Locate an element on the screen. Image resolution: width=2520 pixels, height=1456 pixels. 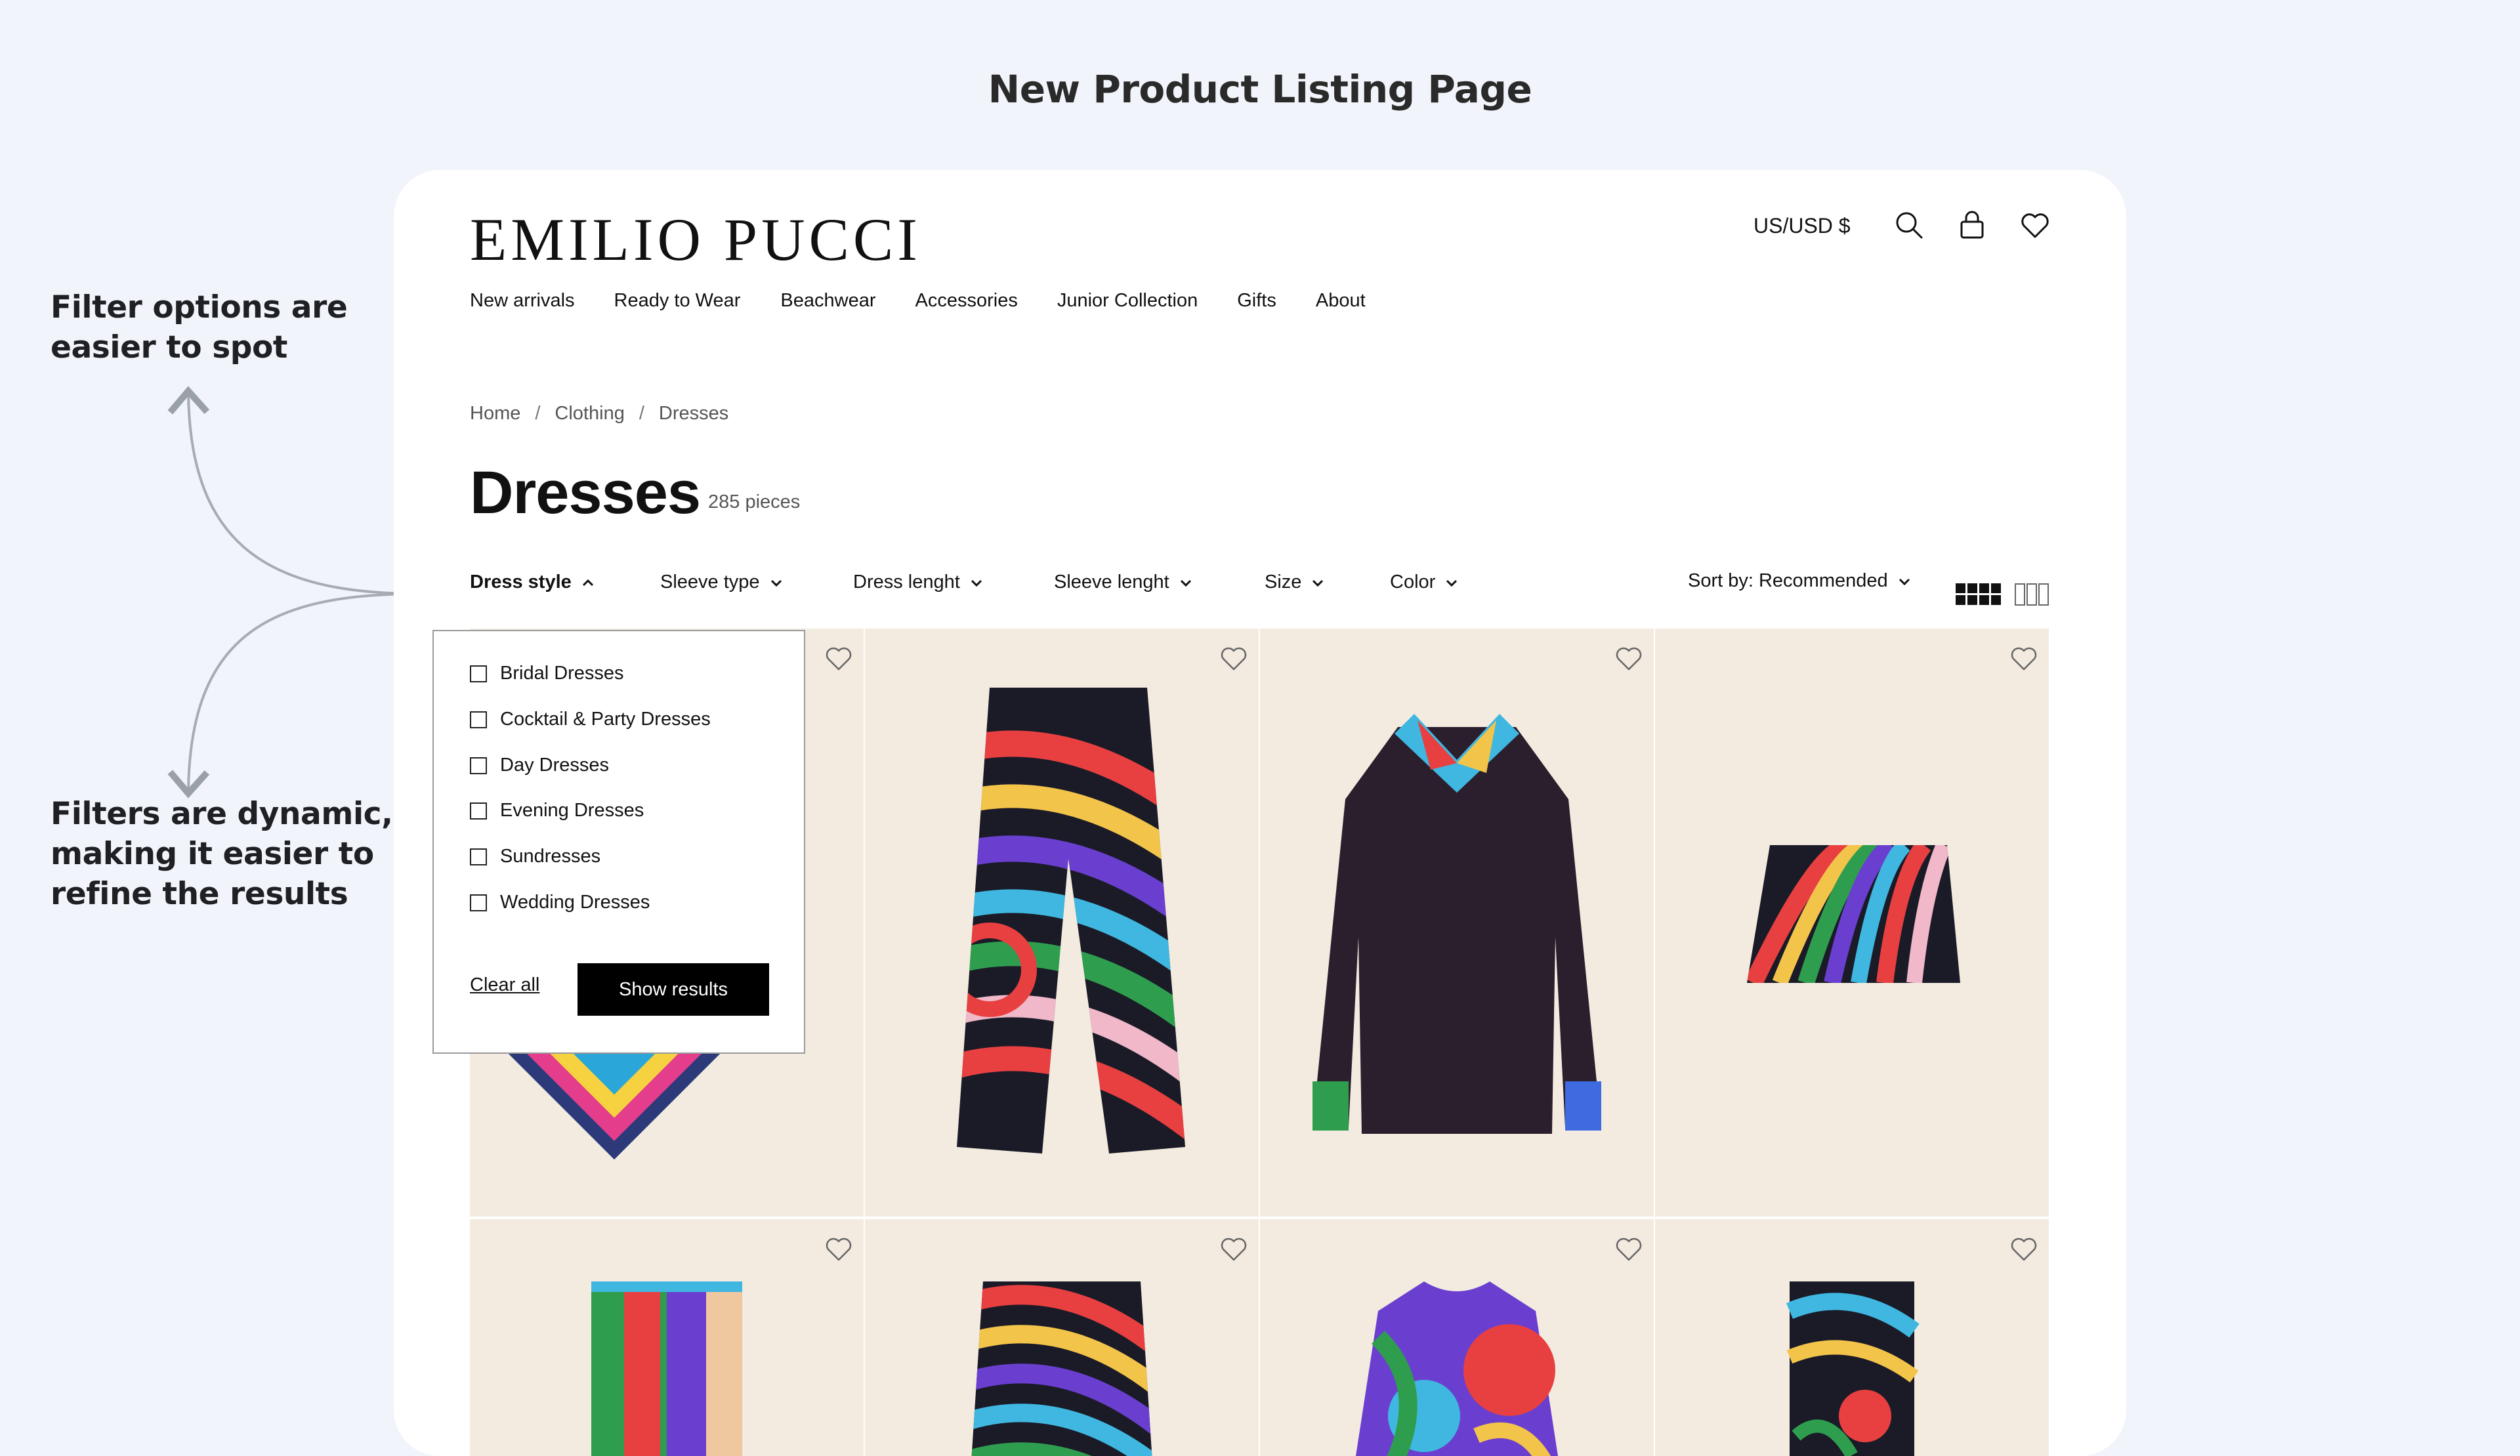
filter-sleeve-length: Sleeve lenght is located at coordinates (1123, 582).